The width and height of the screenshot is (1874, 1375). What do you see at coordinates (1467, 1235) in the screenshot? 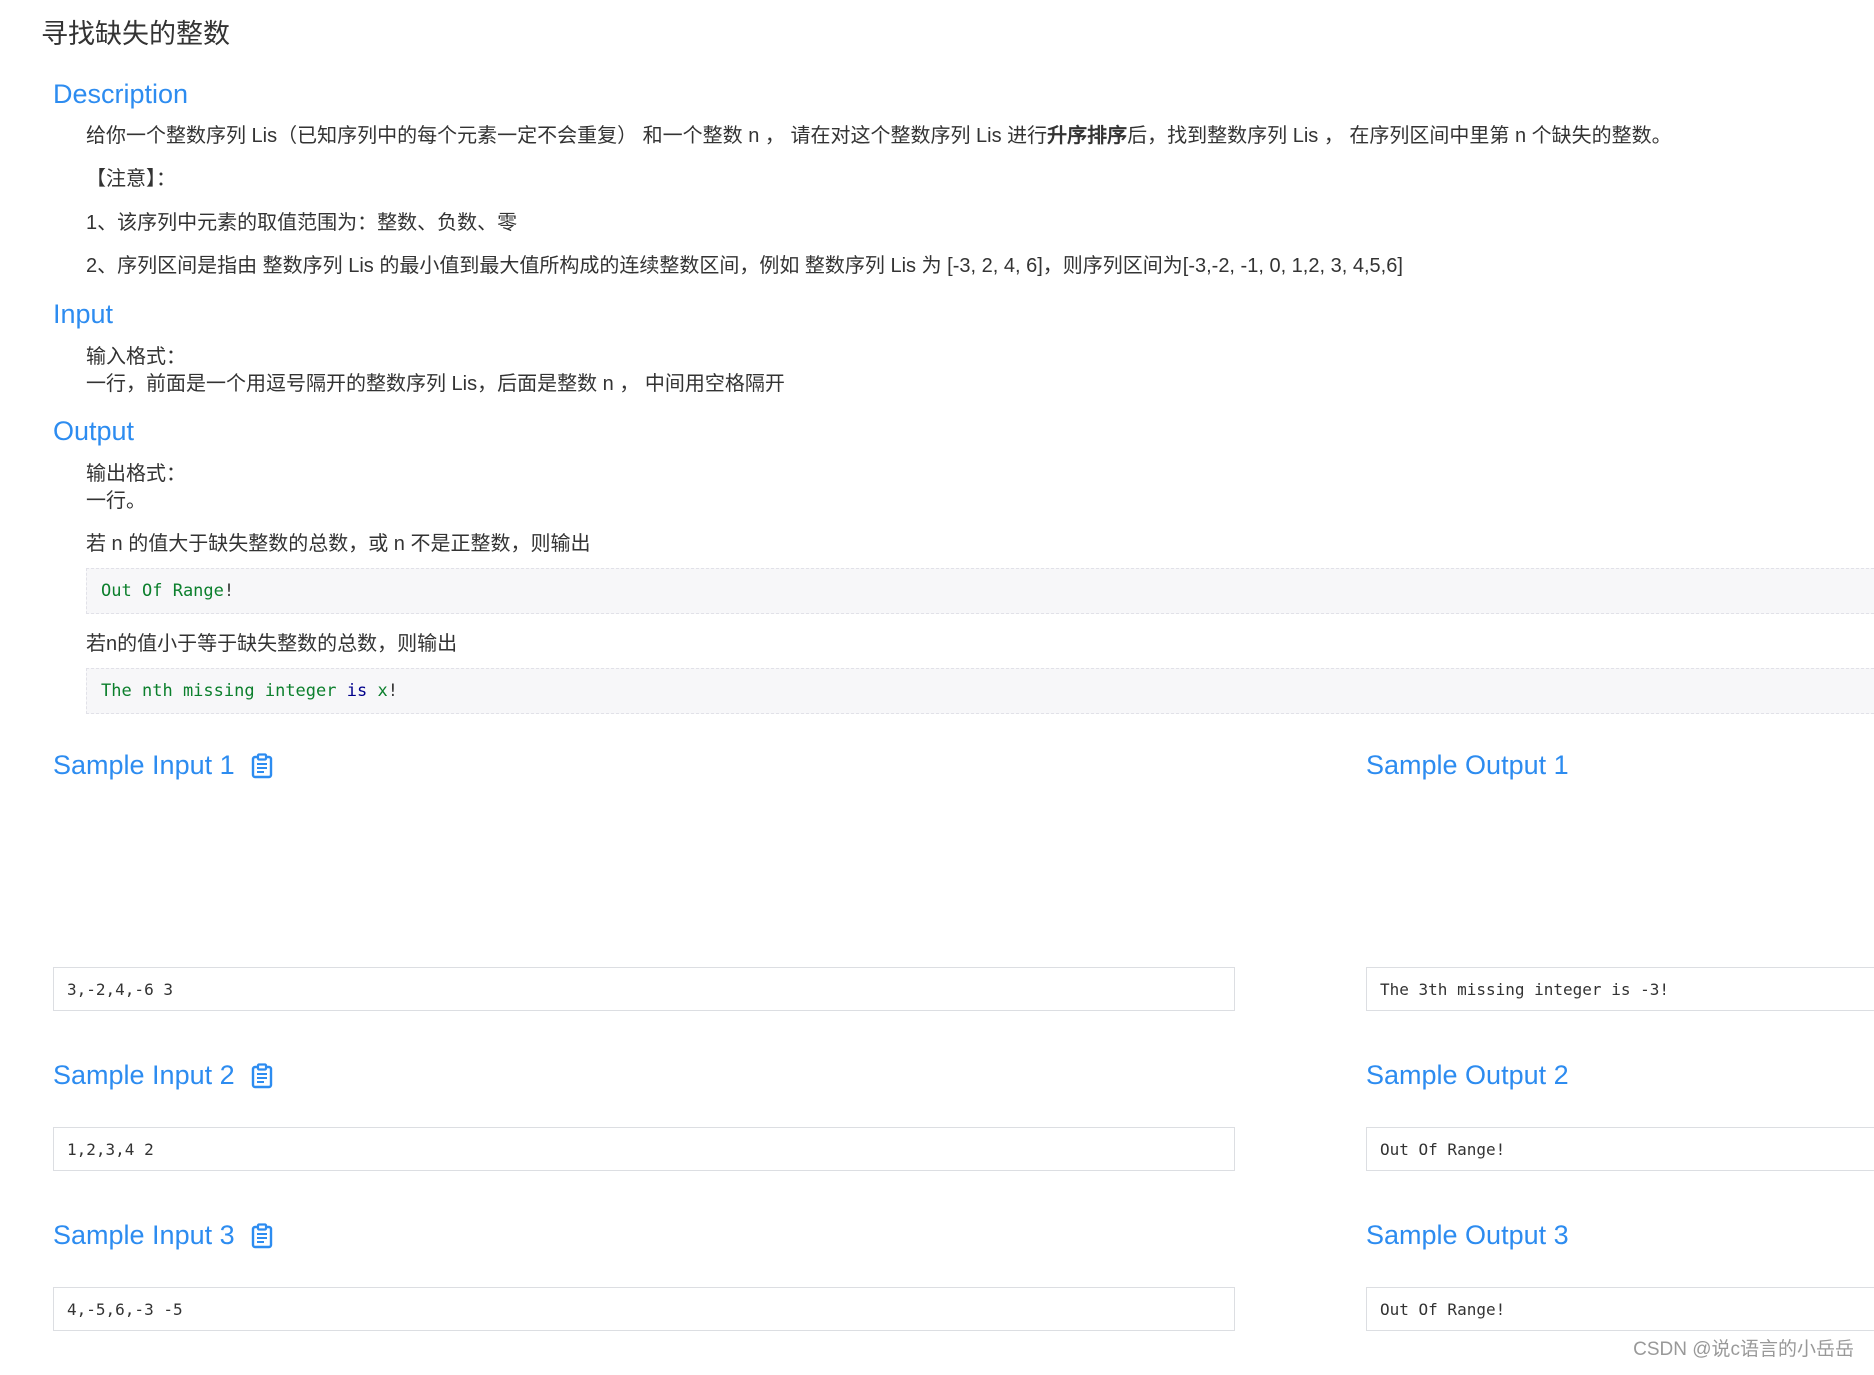
I see `sample-output-3-title: Sample Output 3` at bounding box center [1467, 1235].